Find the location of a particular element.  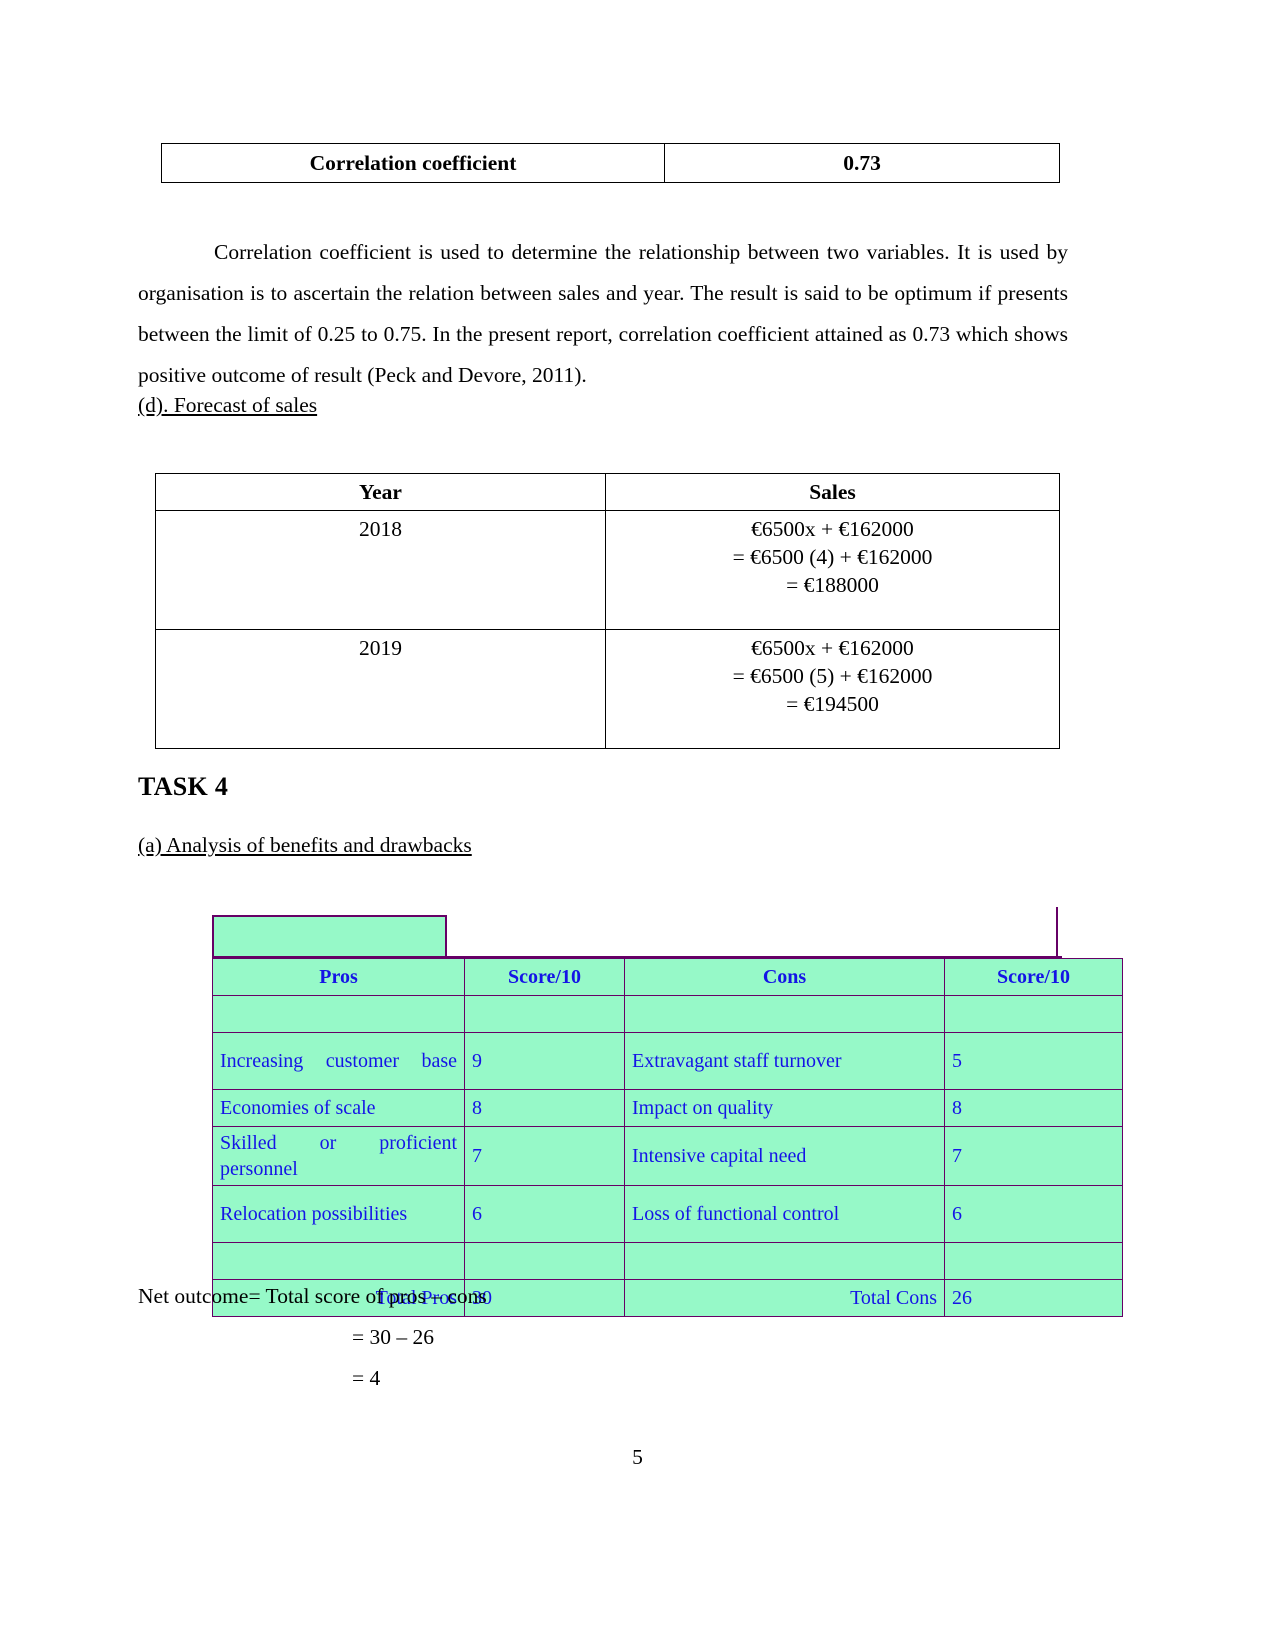

pro-item: Relocation possibilities is located at coordinates (338, 1214).